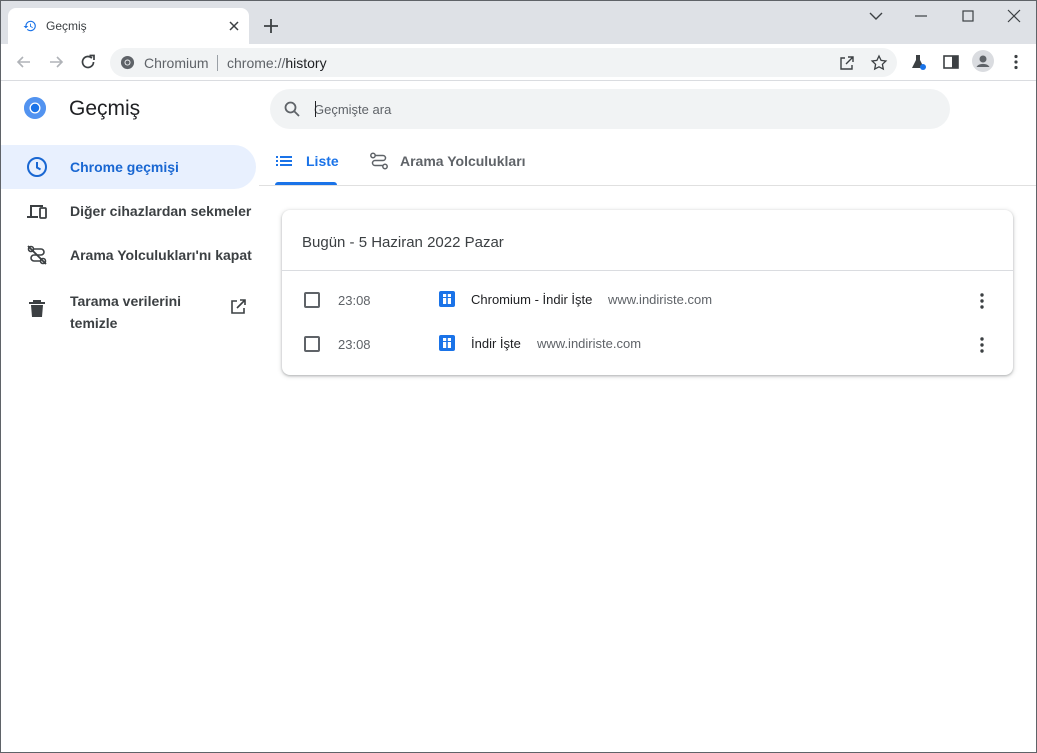  What do you see at coordinates (35, 108) in the screenshot?
I see `chromium-logo-icon` at bounding box center [35, 108].